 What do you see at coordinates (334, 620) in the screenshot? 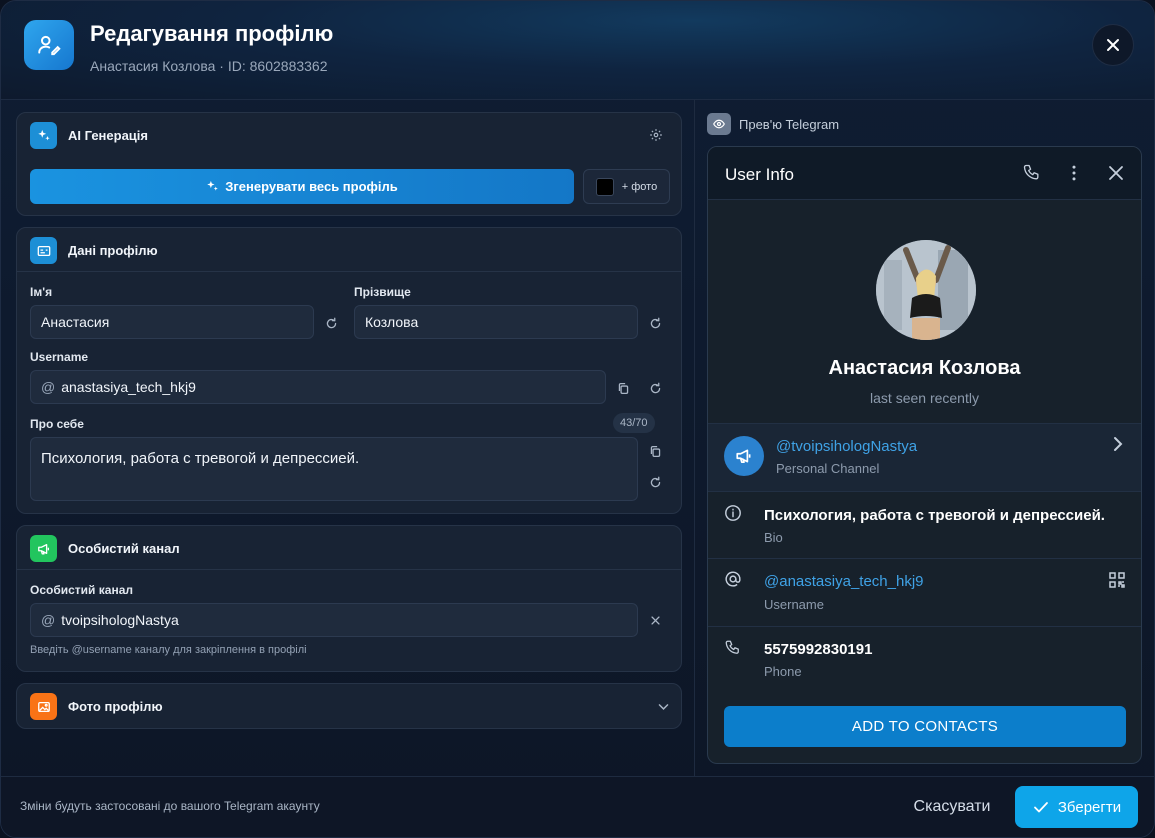
I see `channel-input: @ tvoipsihologNastya` at bounding box center [334, 620].